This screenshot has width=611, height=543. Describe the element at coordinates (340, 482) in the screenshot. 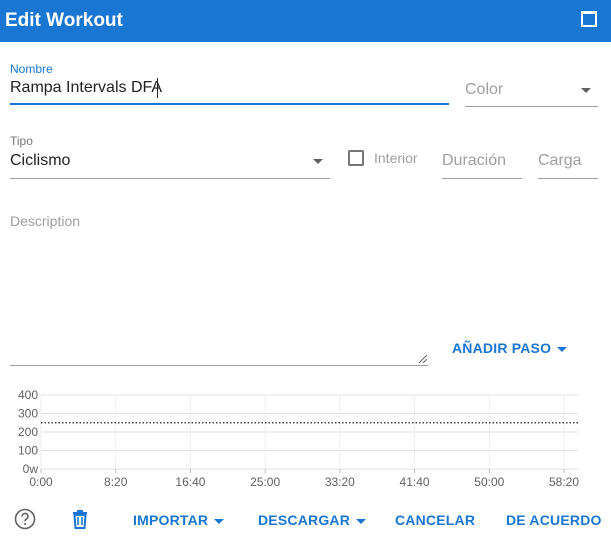

I see `chart-x-tick-label: 33:20` at that location.